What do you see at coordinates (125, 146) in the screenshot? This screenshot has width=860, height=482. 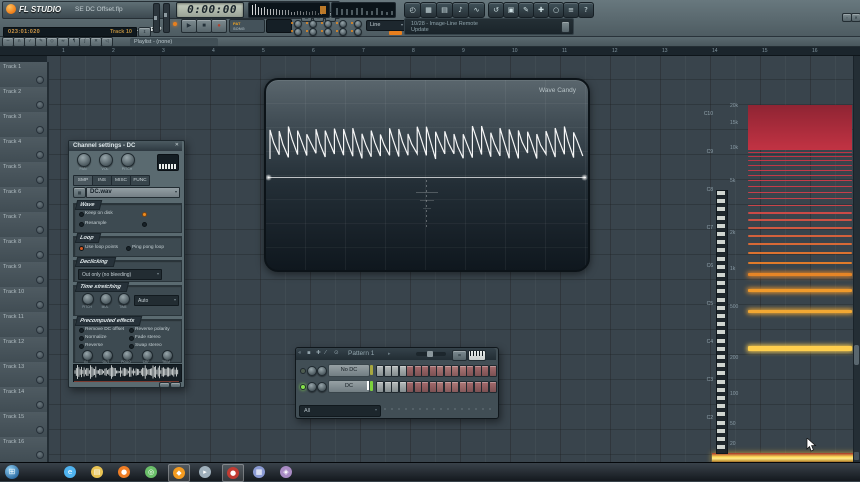 I see `channel-settings-titlebar: Channel settings - DC ✕` at bounding box center [125, 146].